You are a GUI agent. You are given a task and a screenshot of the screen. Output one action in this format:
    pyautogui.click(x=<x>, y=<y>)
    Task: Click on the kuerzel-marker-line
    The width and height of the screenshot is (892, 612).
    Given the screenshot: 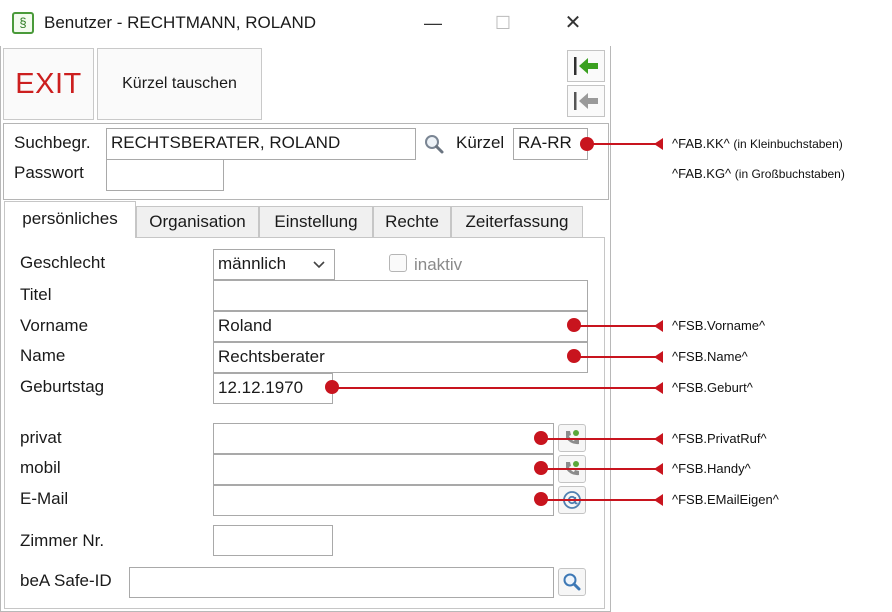 What is the action you would take?
    pyautogui.click(x=624, y=144)
    